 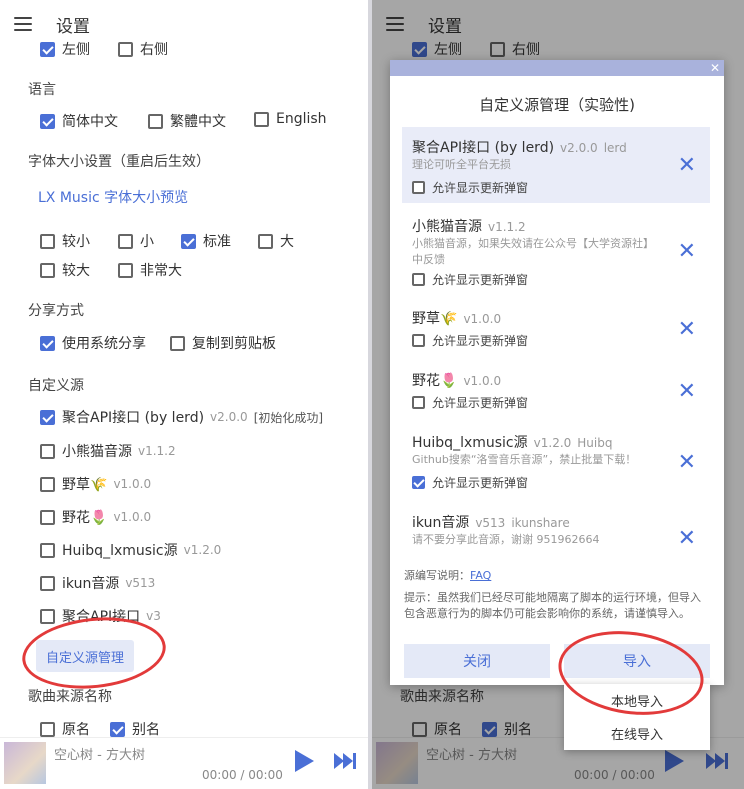 I want to click on source-description: Github搜索“洛雪音乐音源”，禁止批量下载！, so click(x=524, y=459).